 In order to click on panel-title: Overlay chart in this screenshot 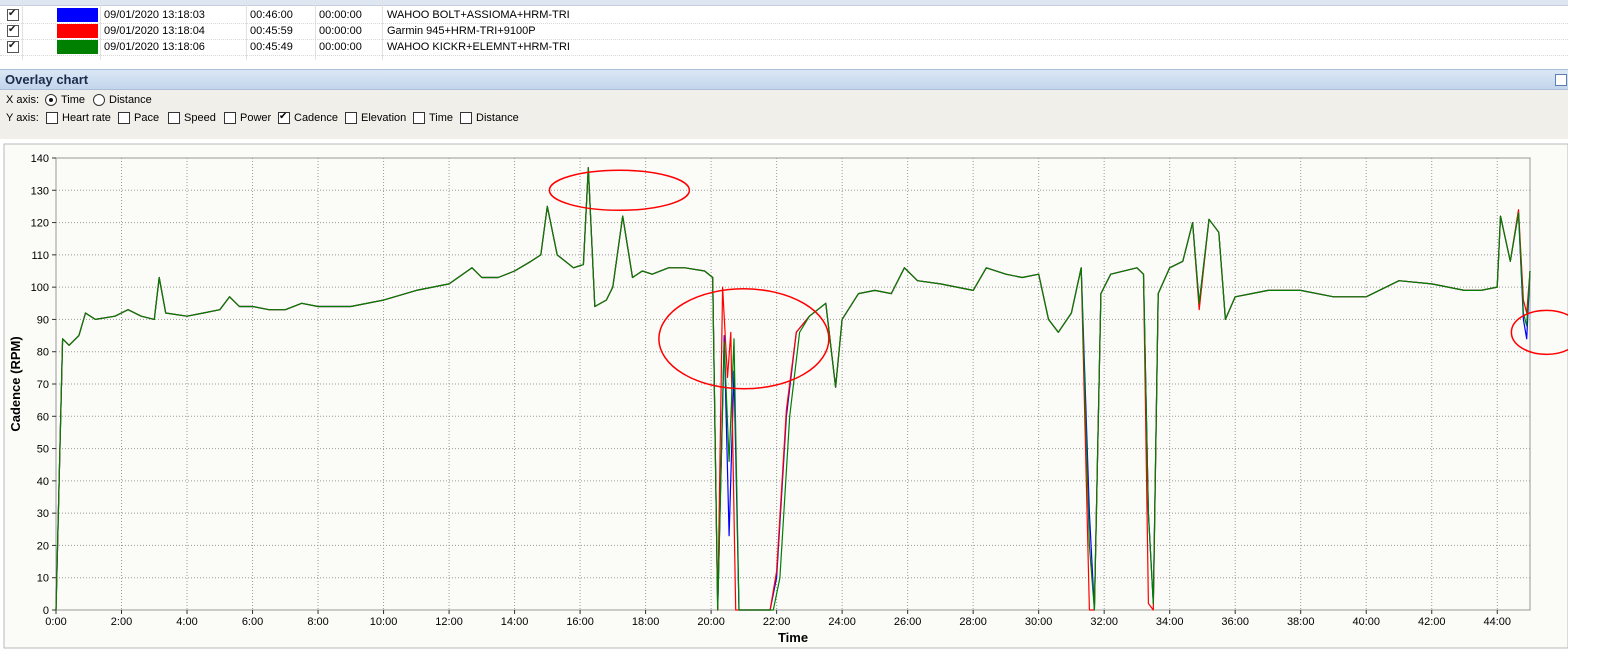, I will do `click(47, 79)`.